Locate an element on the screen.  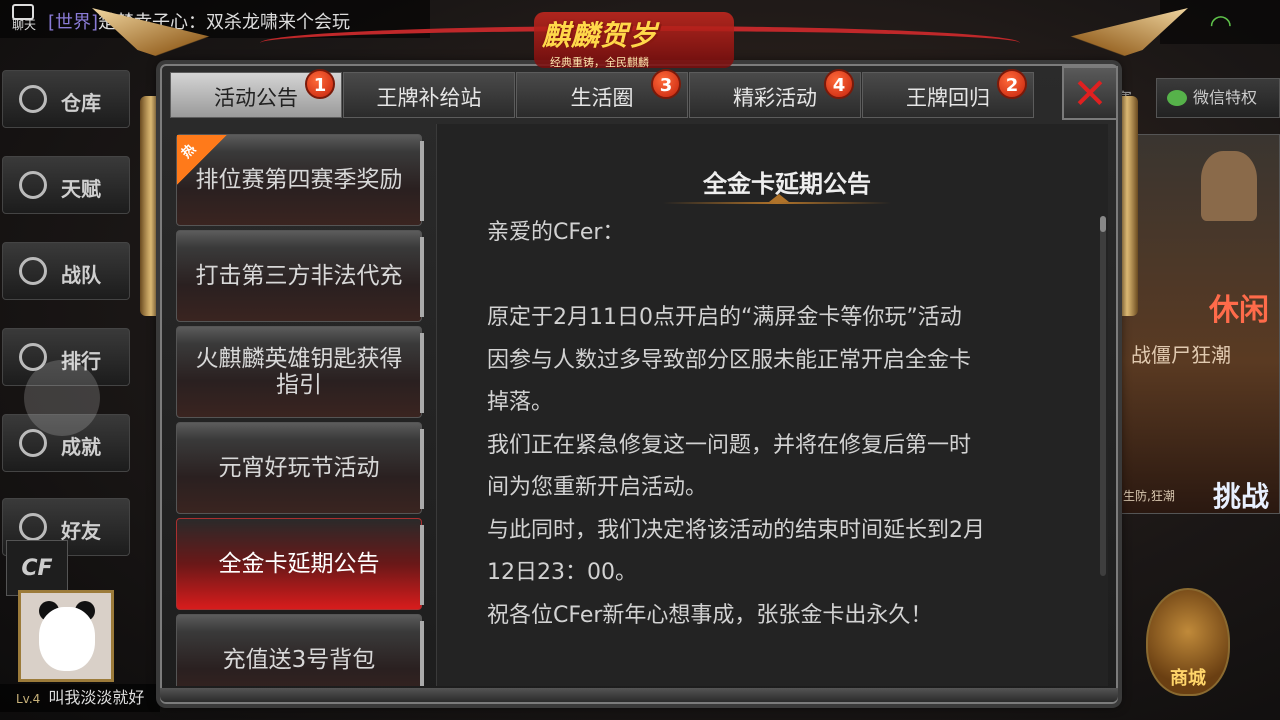
player-level: Lv.4 is located at coordinates (28, 699).